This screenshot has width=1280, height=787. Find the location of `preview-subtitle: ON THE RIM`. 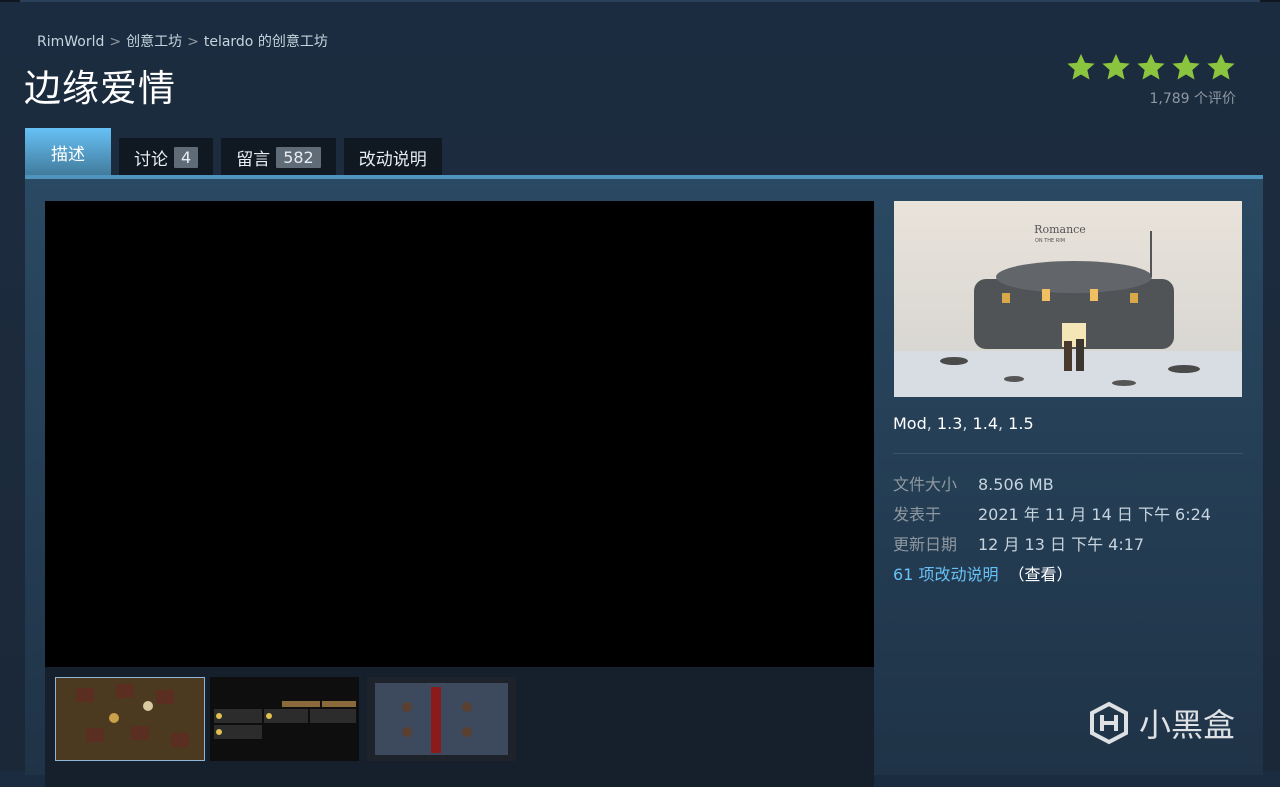

preview-subtitle: ON THE RIM is located at coordinates (1050, 241).